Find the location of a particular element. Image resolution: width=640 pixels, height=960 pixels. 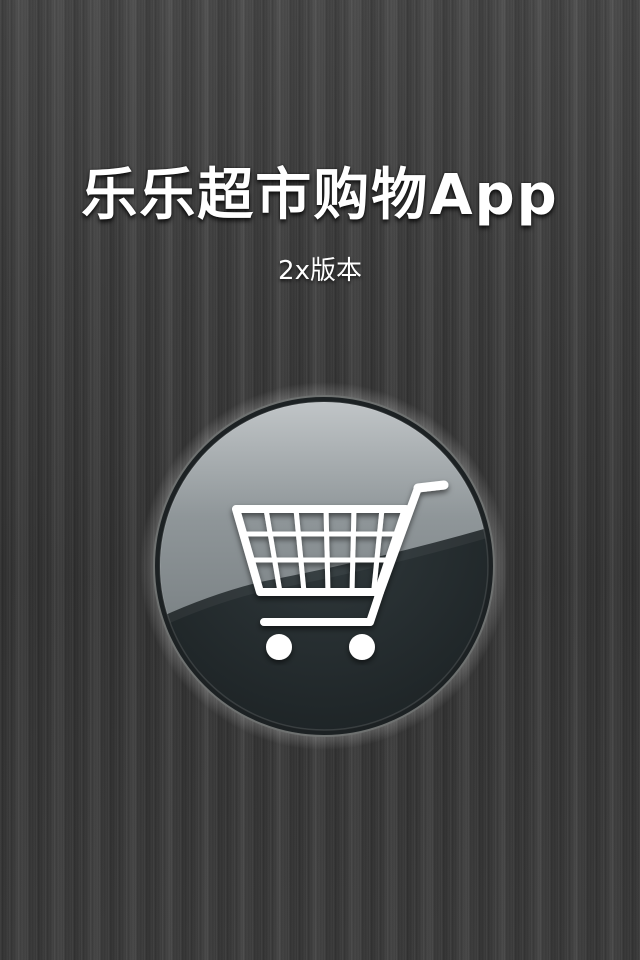

app-title: 乐乐超市购物App is located at coordinates (320, 195).